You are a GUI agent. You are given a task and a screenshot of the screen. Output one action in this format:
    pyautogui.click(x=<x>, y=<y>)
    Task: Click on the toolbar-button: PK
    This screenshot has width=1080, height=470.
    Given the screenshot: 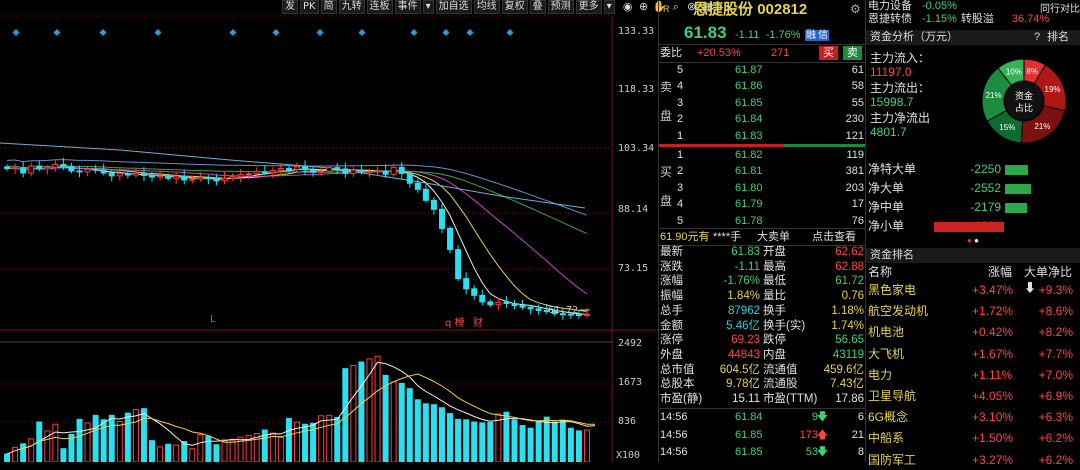 What is the action you would take?
    pyautogui.click(x=309, y=7)
    